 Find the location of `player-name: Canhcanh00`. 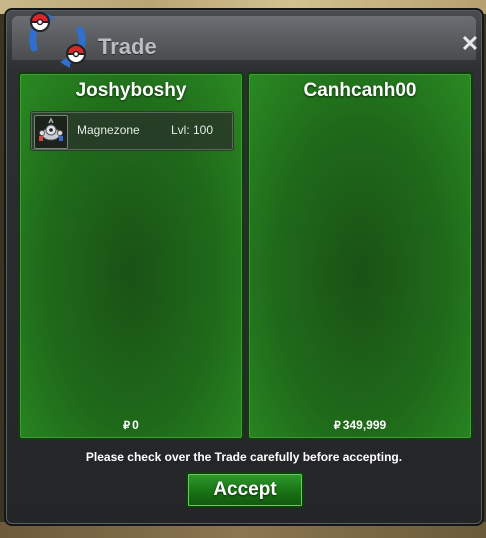

player-name: Canhcanh00 is located at coordinates (360, 90).